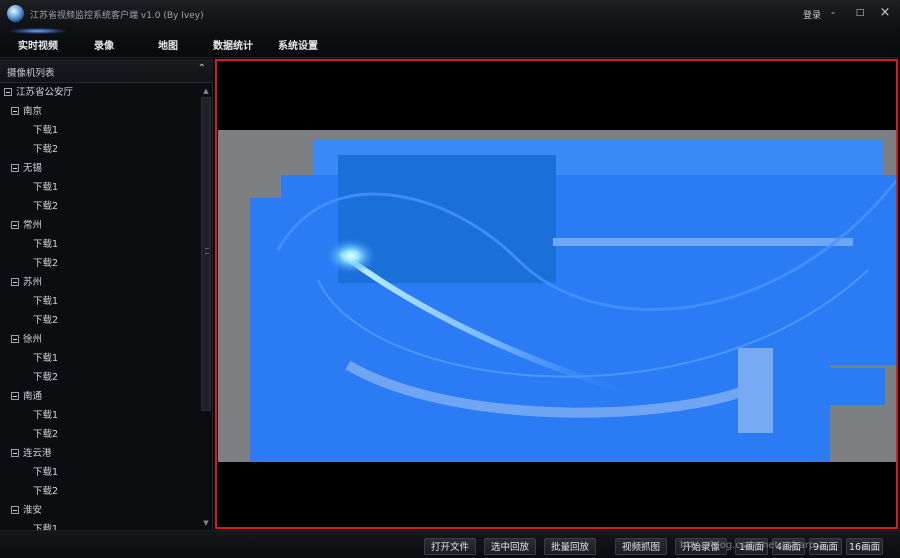 The image size is (900, 558). Describe the element at coordinates (641, 546) in the screenshot. I see `snapshot-button: 视频抓图` at that location.